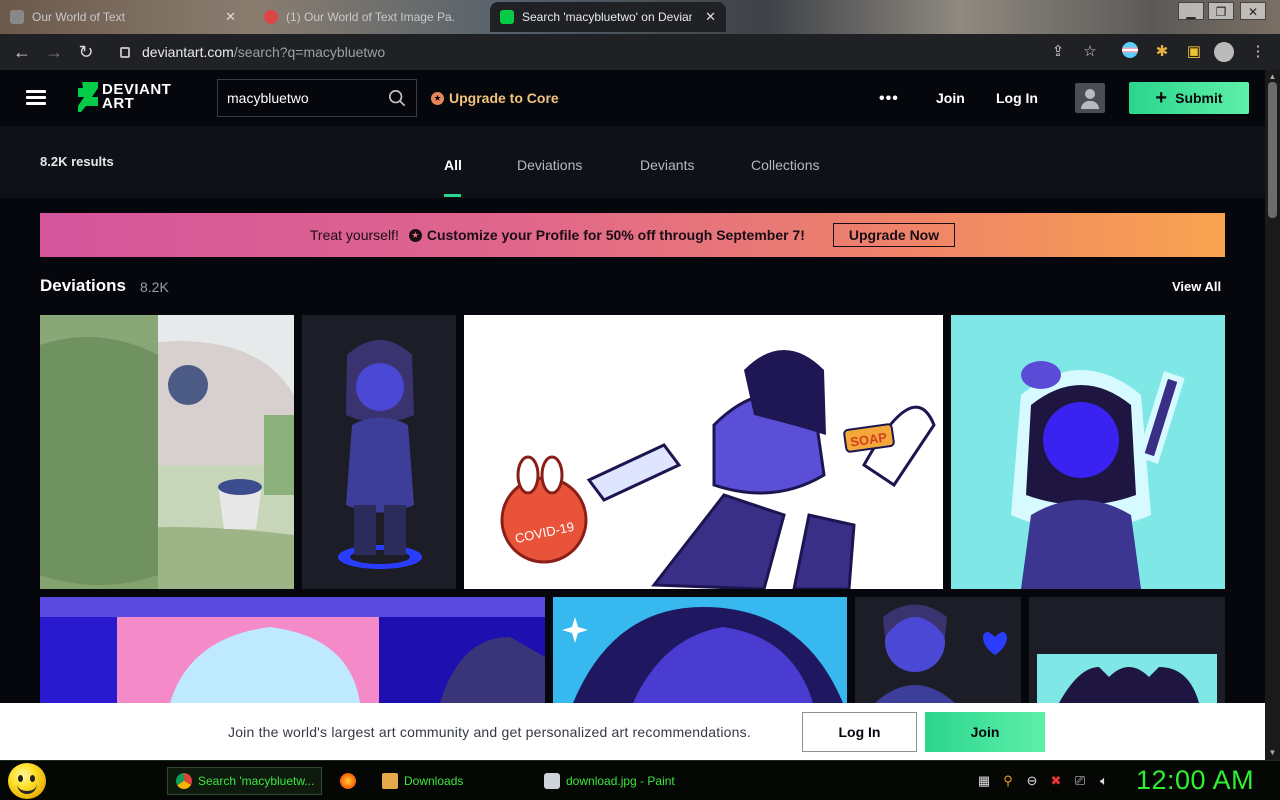 Image resolution: width=1280 pixels, height=800 pixels. Describe the element at coordinates (1272, 76) in the screenshot. I see `scroll-up-icon: ▲` at that location.